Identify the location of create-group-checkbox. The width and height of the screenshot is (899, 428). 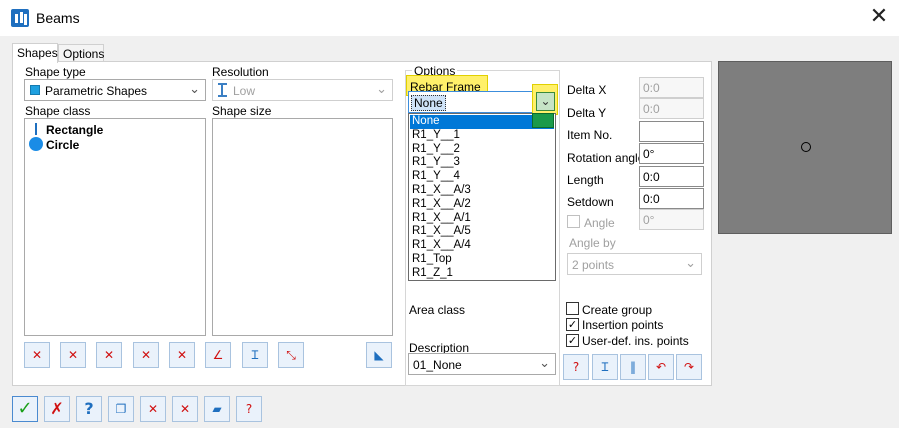
(572, 308).